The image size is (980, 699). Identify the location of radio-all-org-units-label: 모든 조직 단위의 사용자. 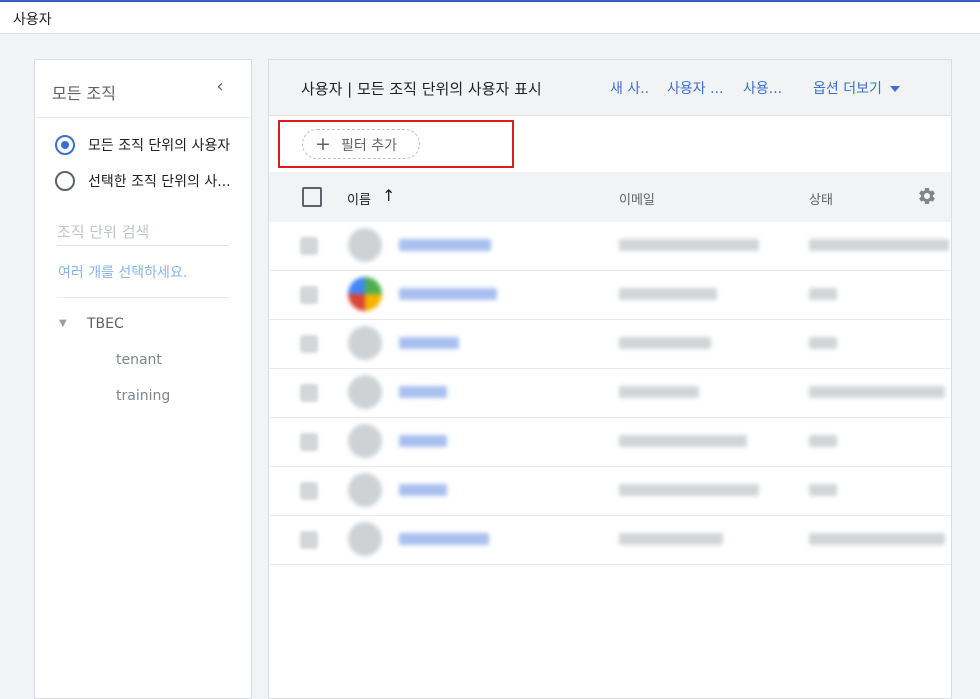
(159, 146).